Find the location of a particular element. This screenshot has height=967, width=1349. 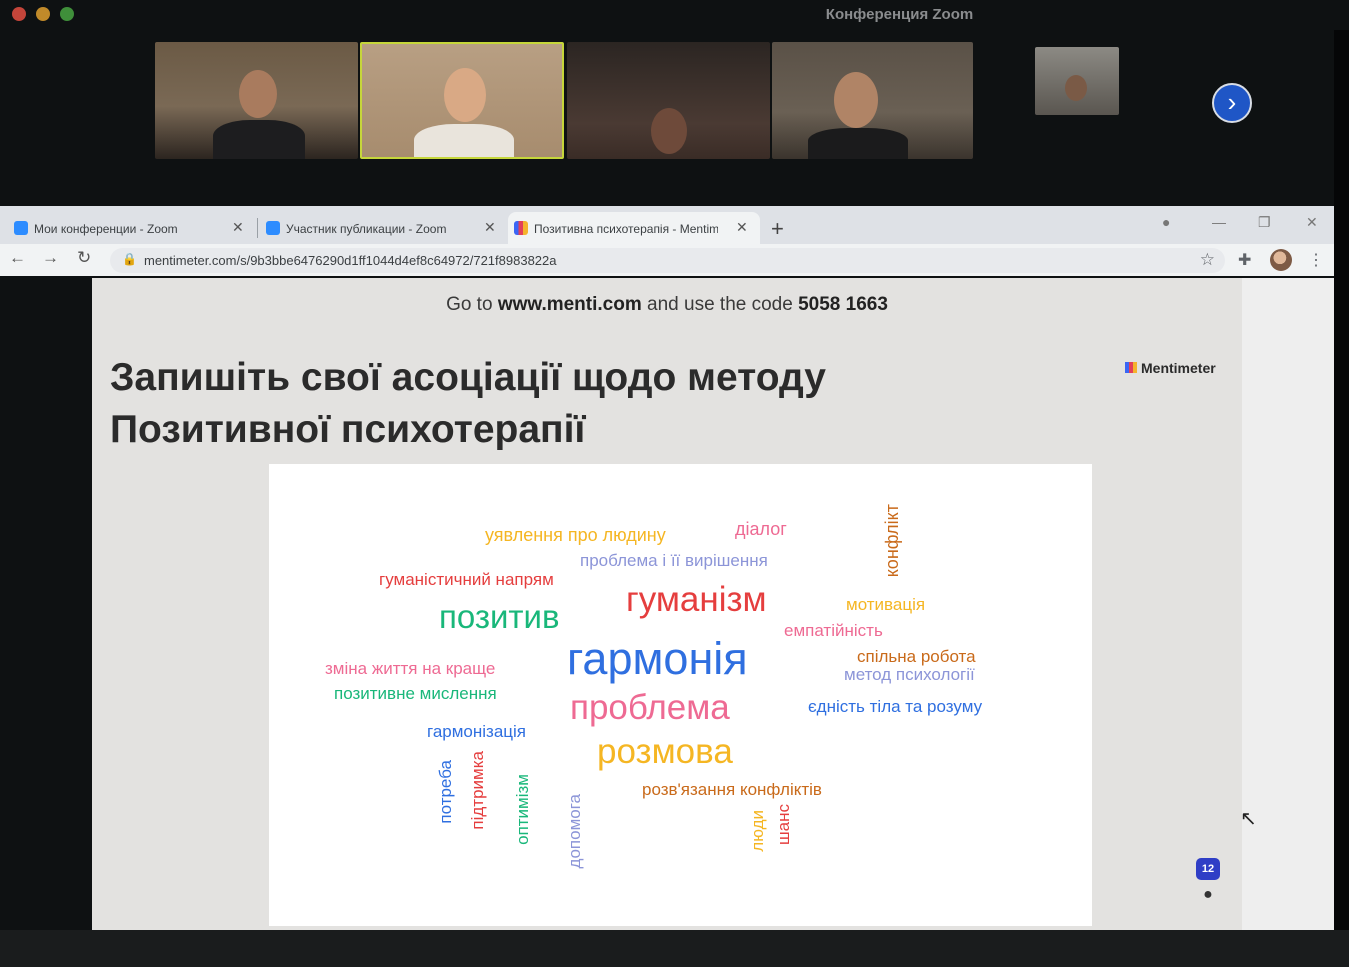

word-cloud-item: шанс is located at coordinates (783, 824).